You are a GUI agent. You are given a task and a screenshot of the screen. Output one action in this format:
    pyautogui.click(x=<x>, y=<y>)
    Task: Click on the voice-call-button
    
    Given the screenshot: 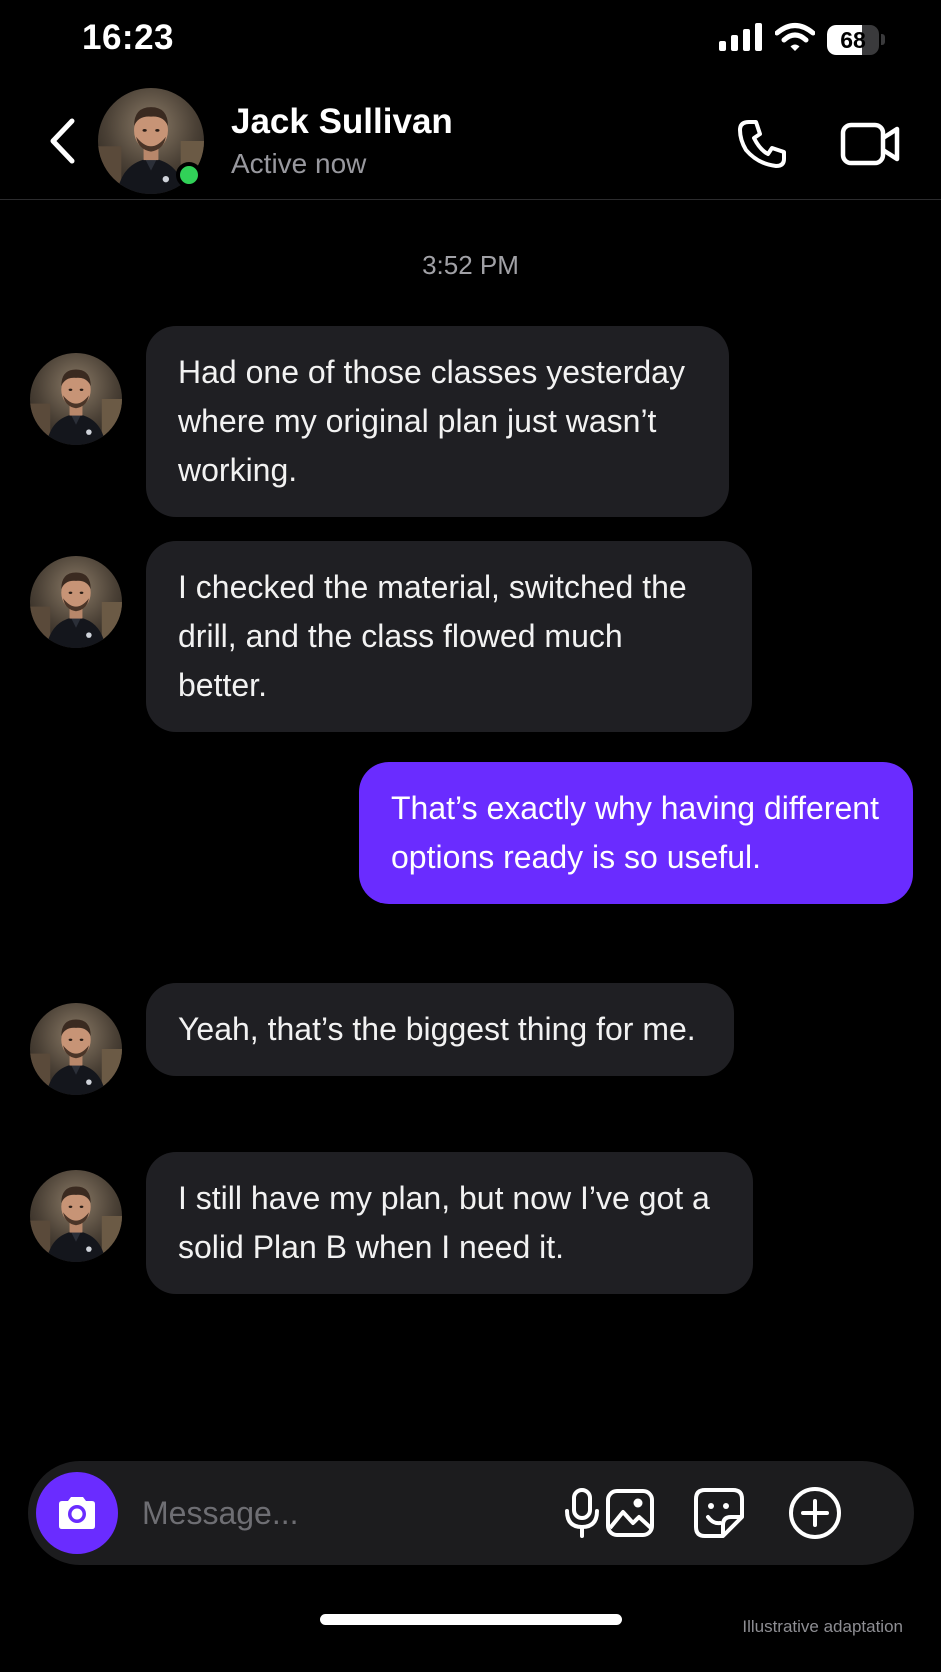 What is the action you would take?
    pyautogui.click(x=762, y=144)
    